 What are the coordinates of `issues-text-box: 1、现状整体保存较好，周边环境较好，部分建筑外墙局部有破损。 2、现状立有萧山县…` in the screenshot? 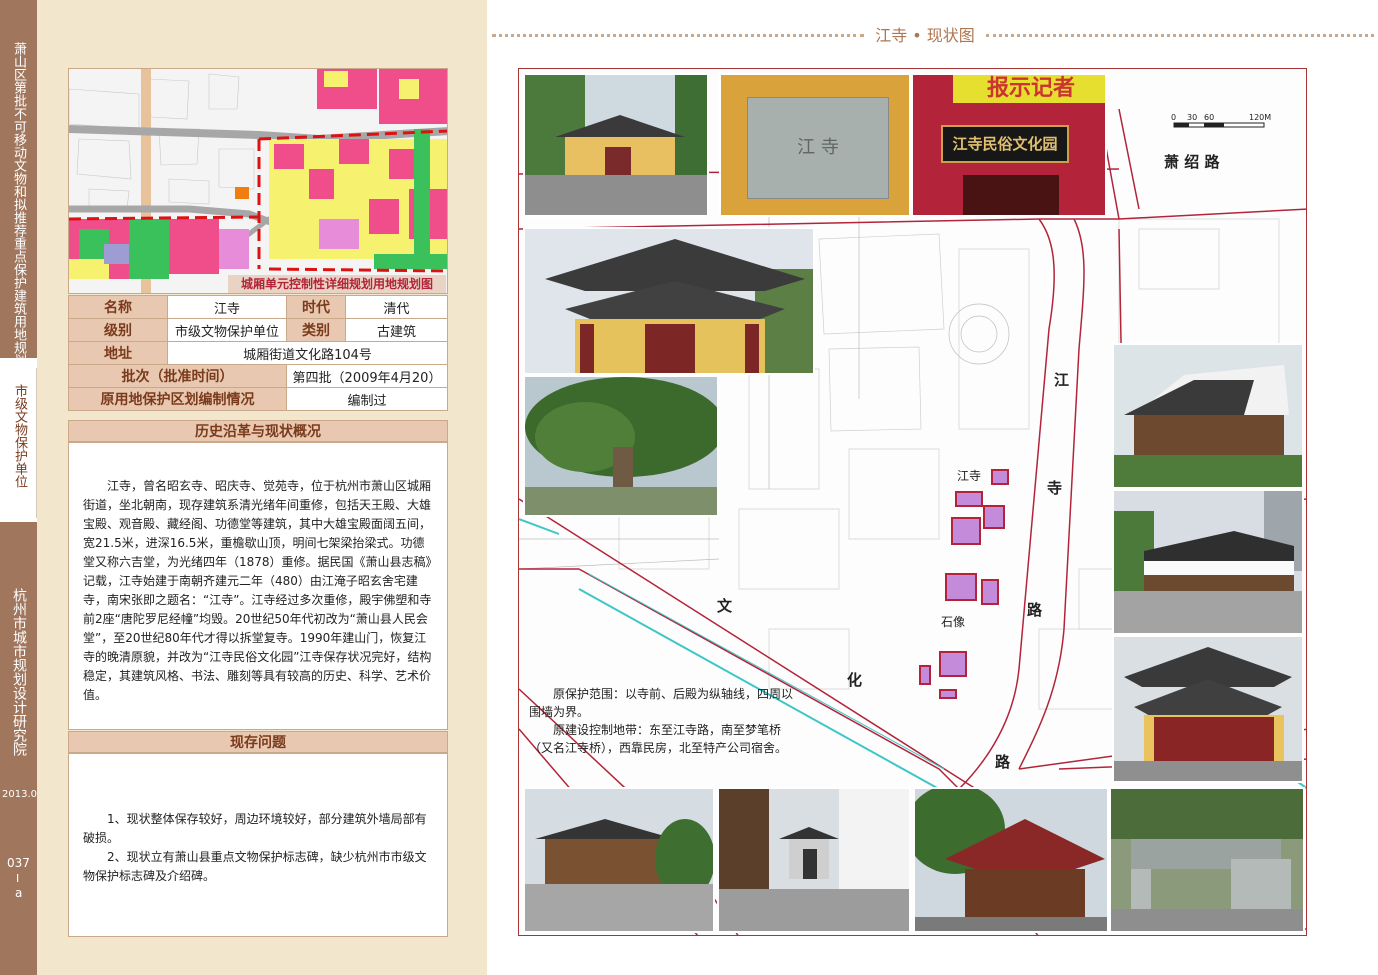 It's located at (258, 845).